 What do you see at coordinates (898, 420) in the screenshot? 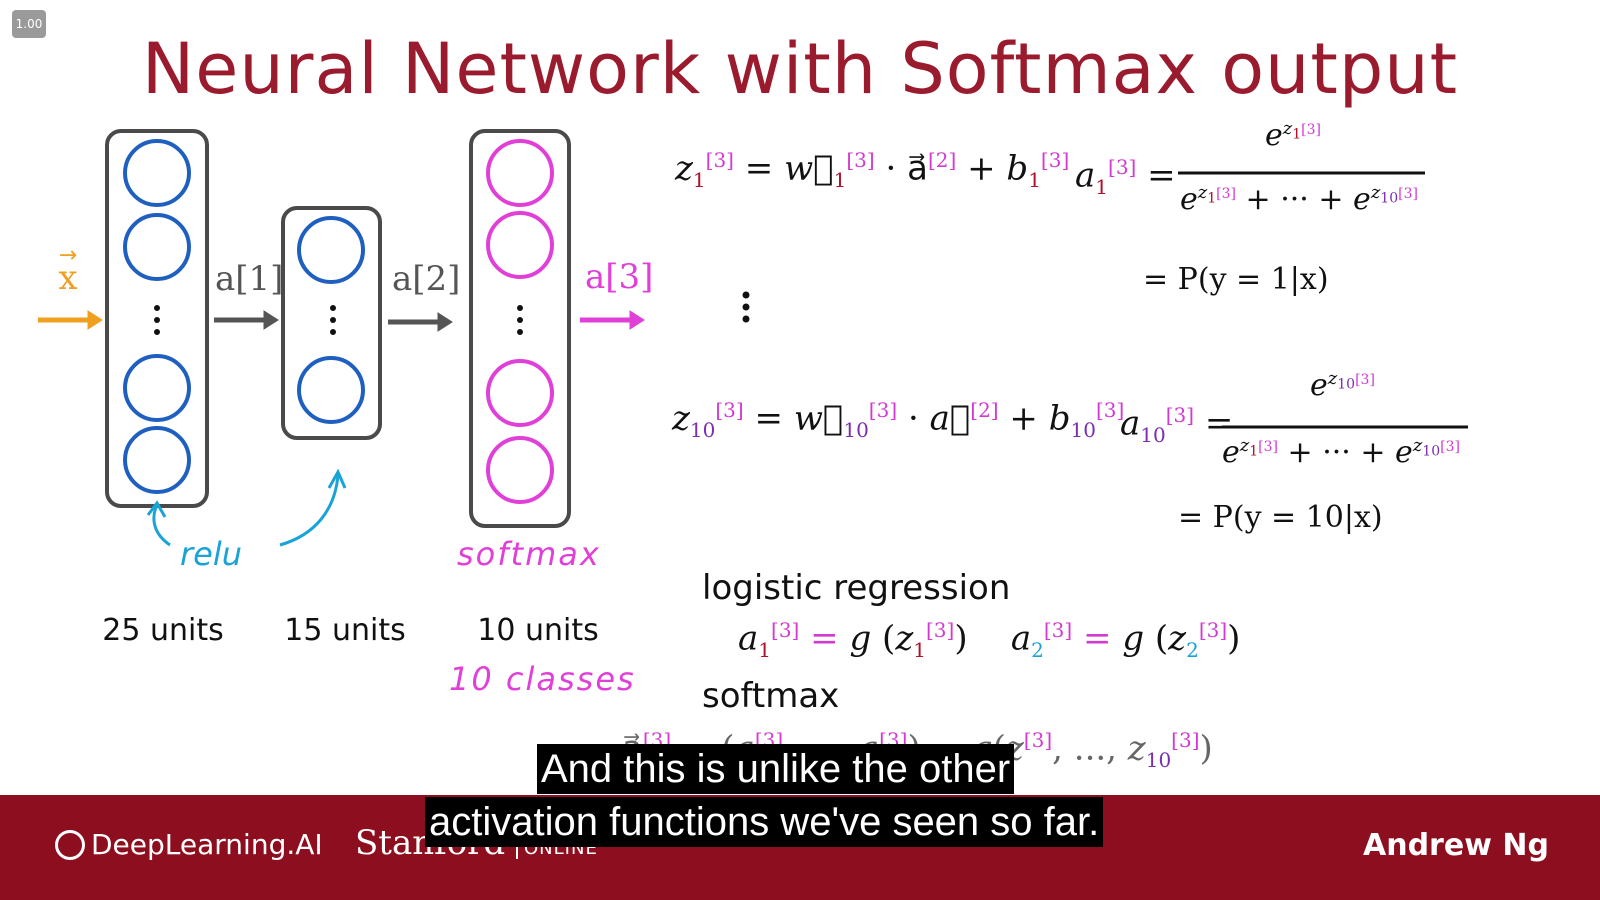
I see `equation-z10: z10[3] = w⃗10[3] · a⃗[2] + b10[3]` at bounding box center [898, 420].